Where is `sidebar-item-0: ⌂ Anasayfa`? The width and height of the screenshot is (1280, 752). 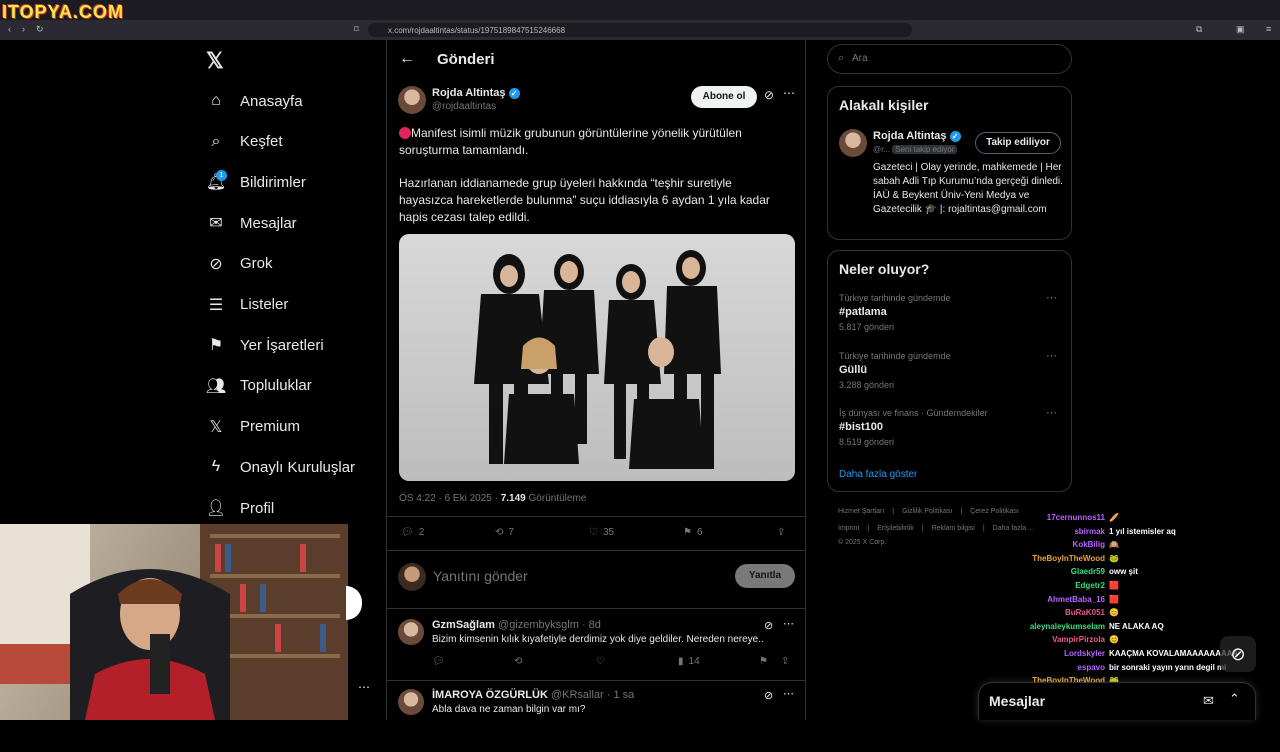
sidebar-item-0: ⌂ Anasayfa is located at coordinates (254, 101).